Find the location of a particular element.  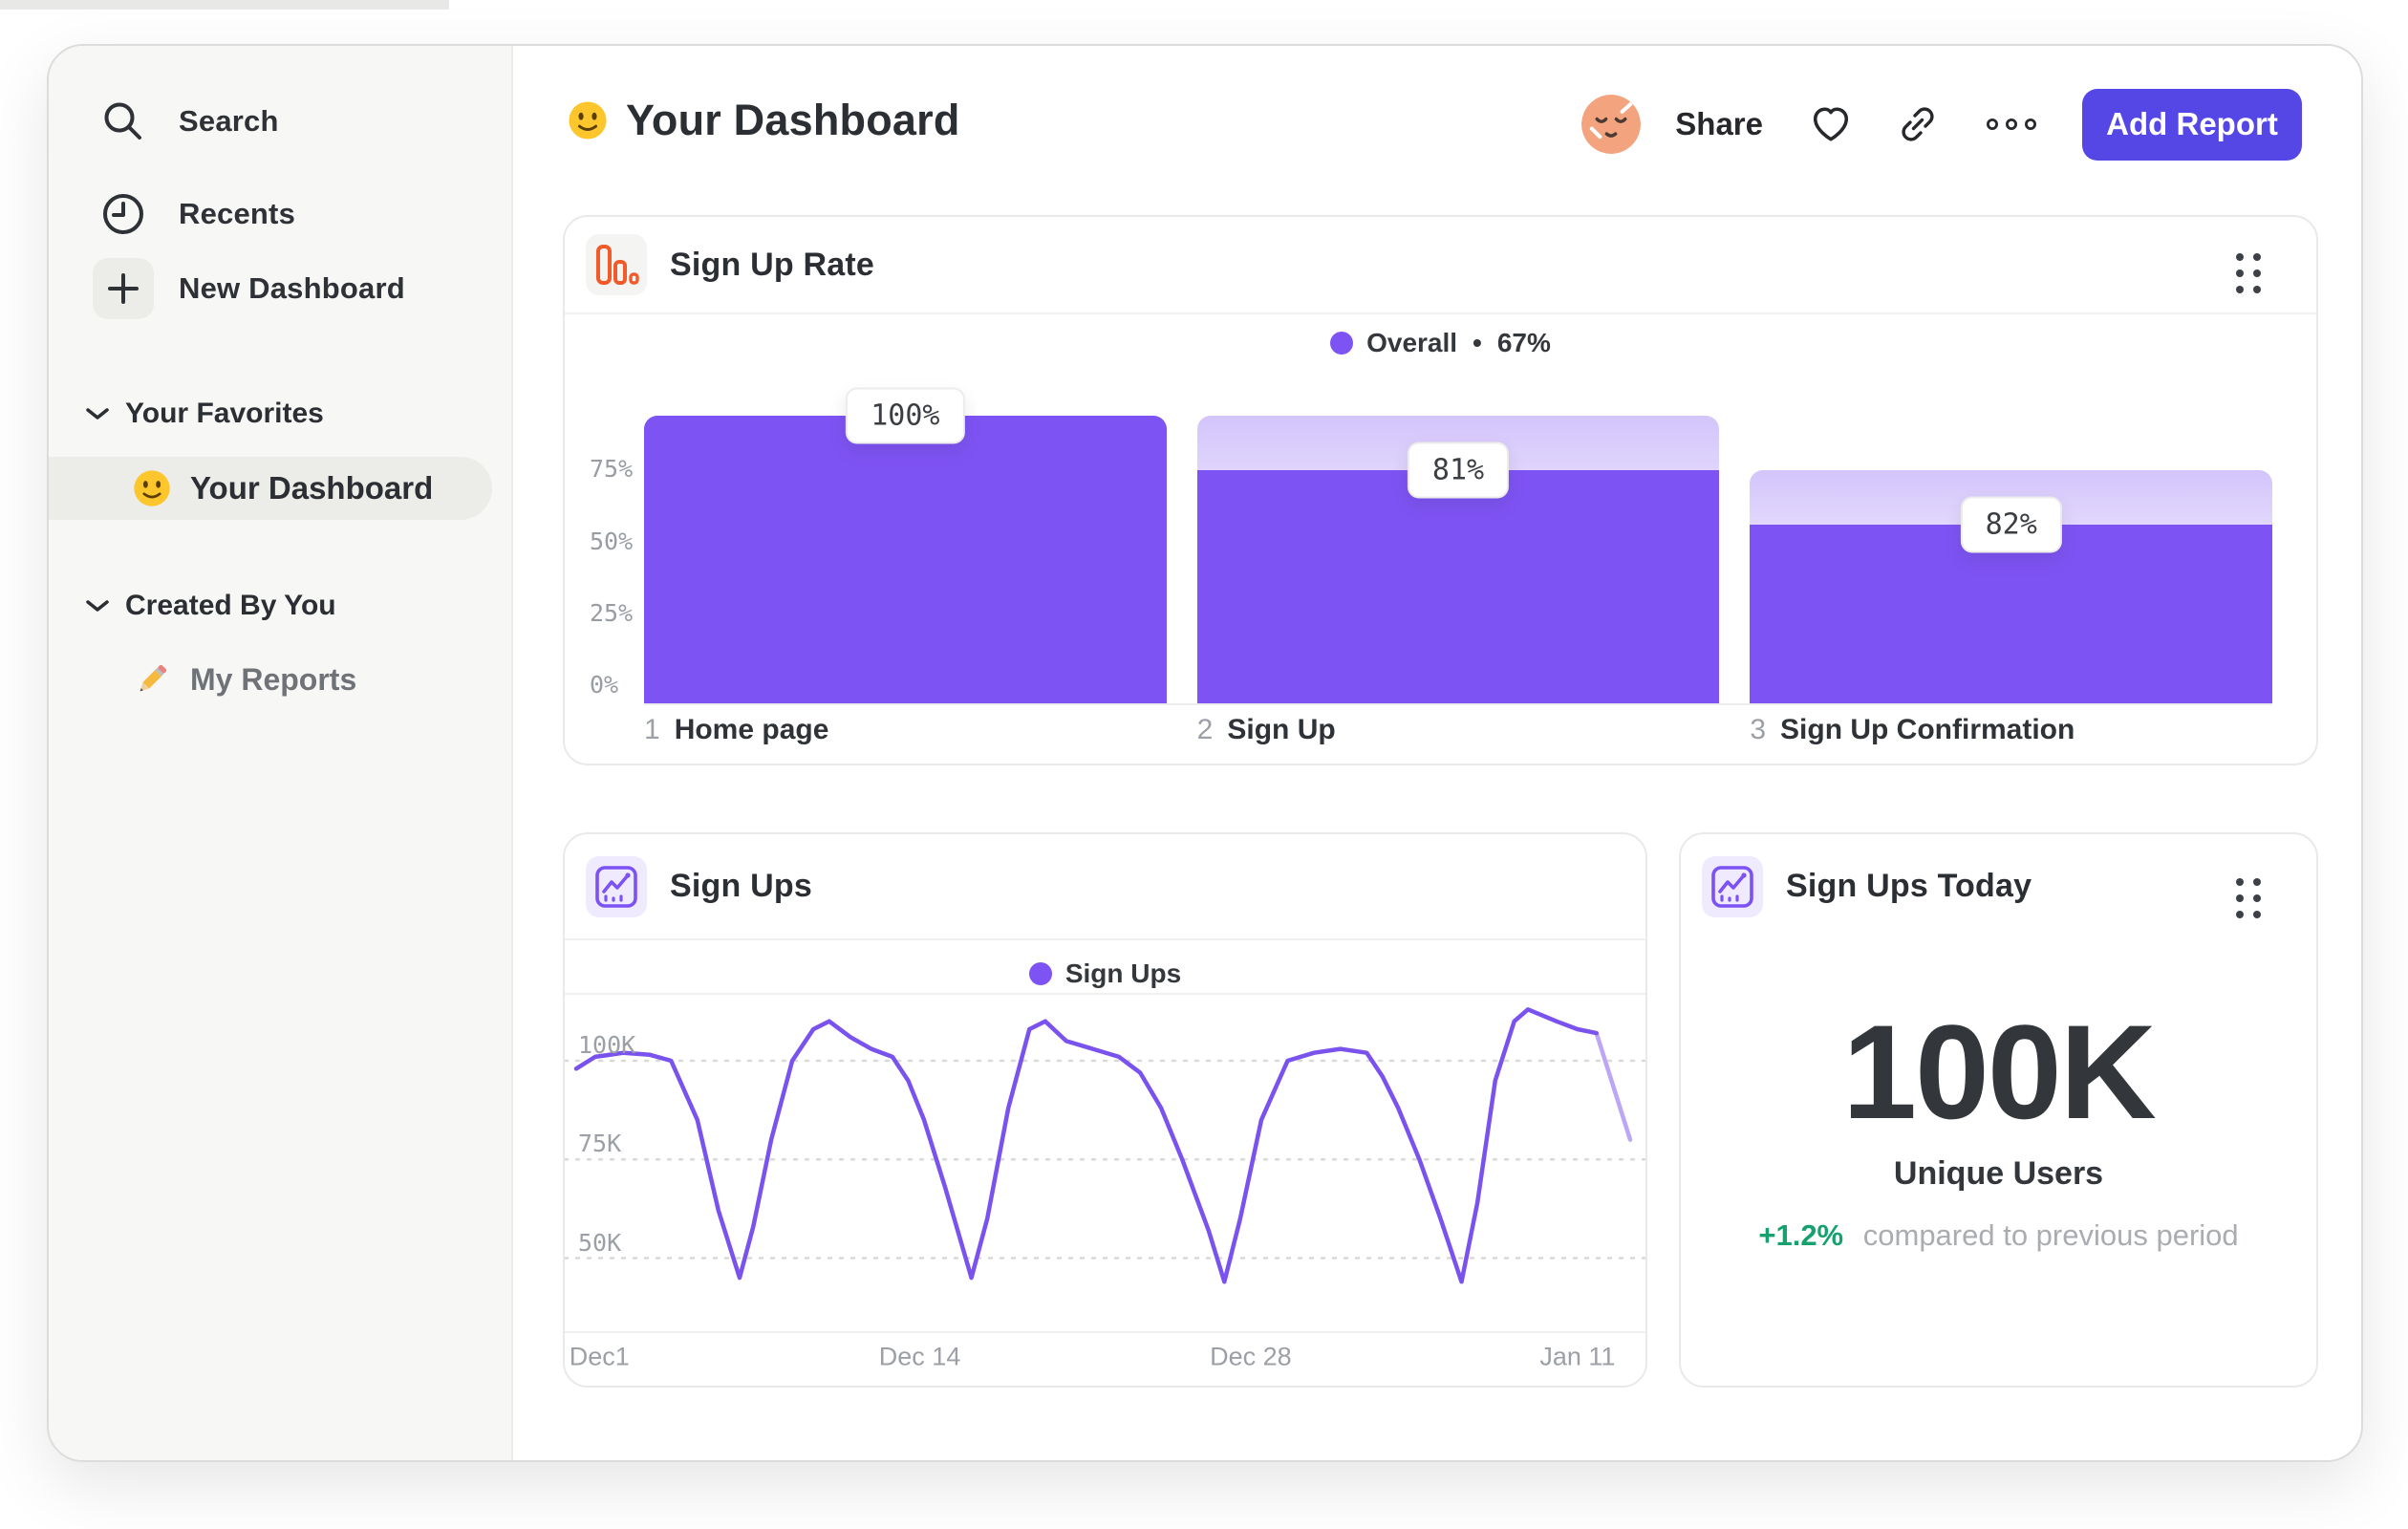

add-report-button: Add Report is located at coordinates (2192, 124).